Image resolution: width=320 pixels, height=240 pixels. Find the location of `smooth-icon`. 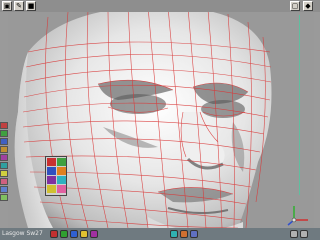

smooth-icon is located at coordinates (4, 173).